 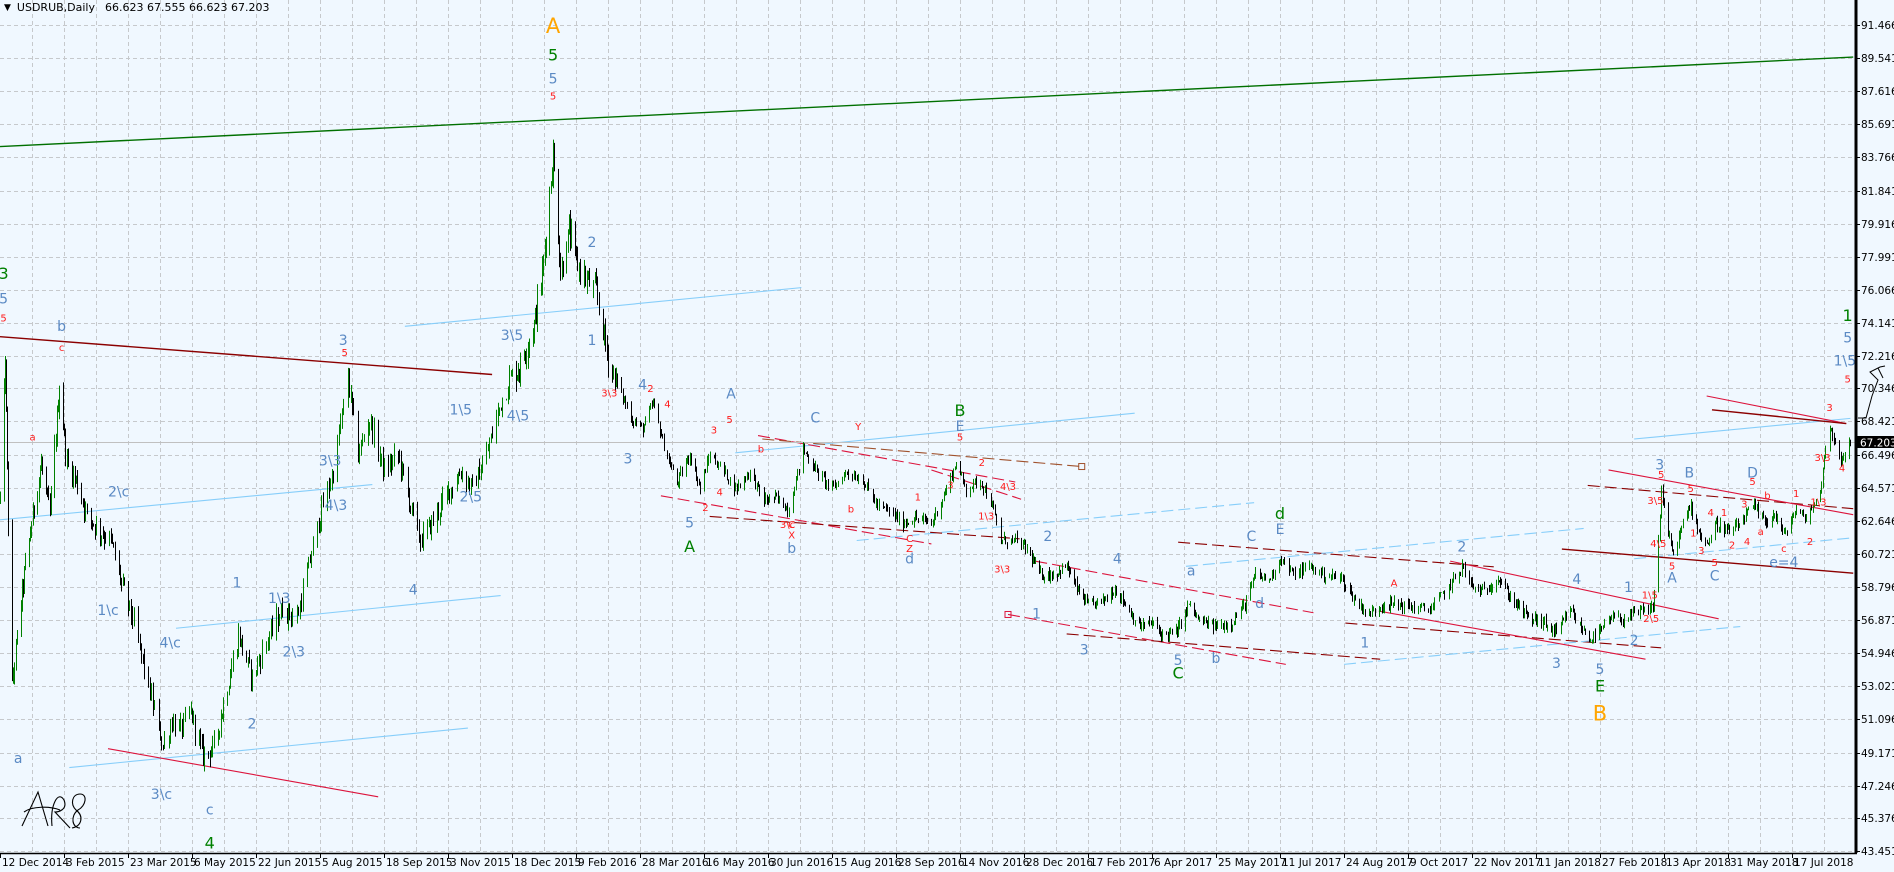 What do you see at coordinates (1877, 225) in the screenshot?
I see `price-tick-label: 79.916` at bounding box center [1877, 225].